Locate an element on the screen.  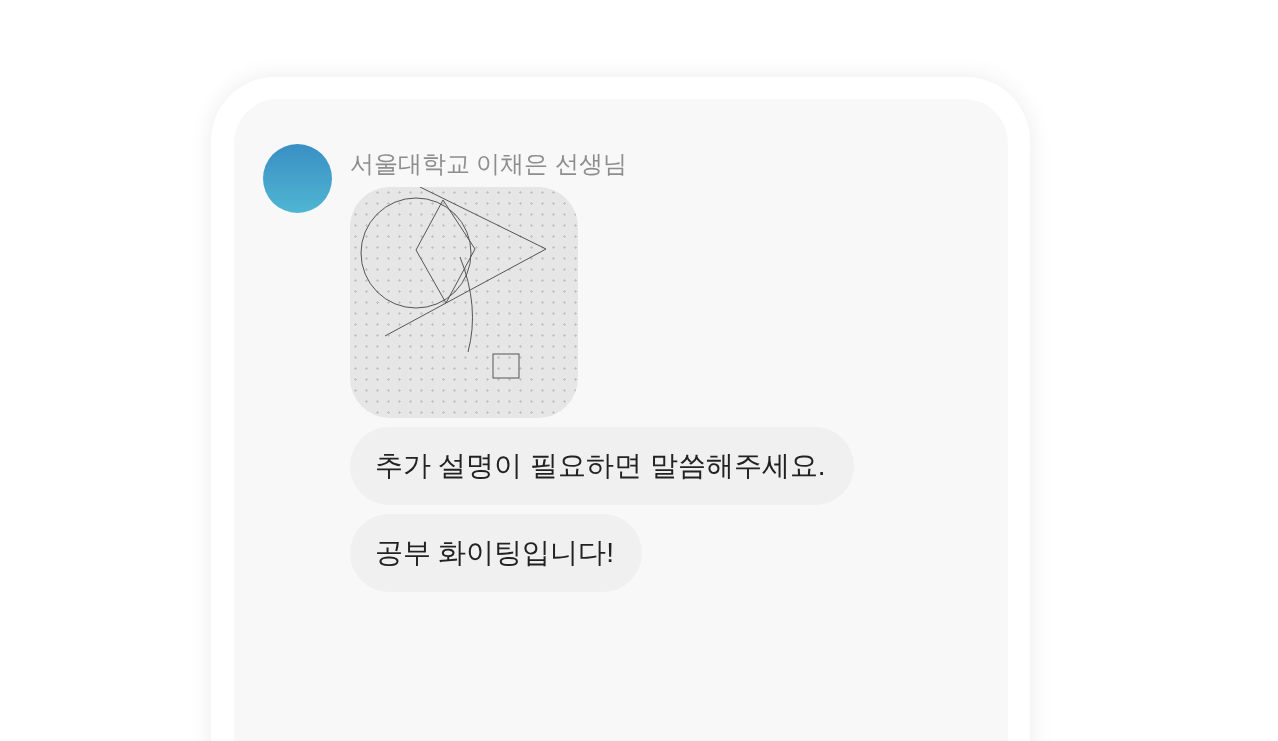
photo-placeholder is located at coordinates (463, 302).